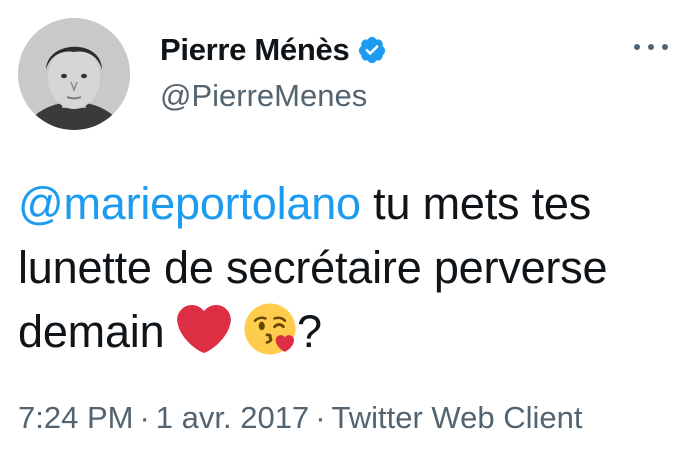  I want to click on display-name: Pierre Ménès, so click(255, 50).